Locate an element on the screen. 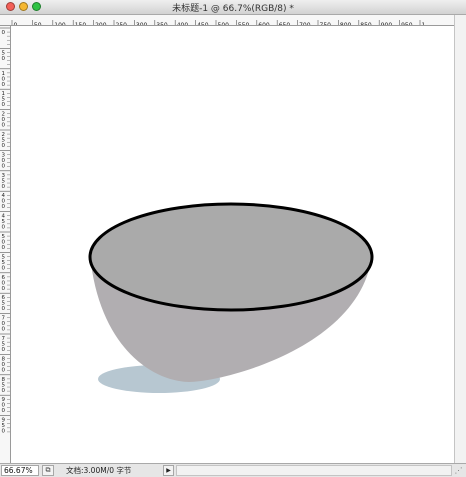  ruler-label: 250 is located at coordinates (4, 140).